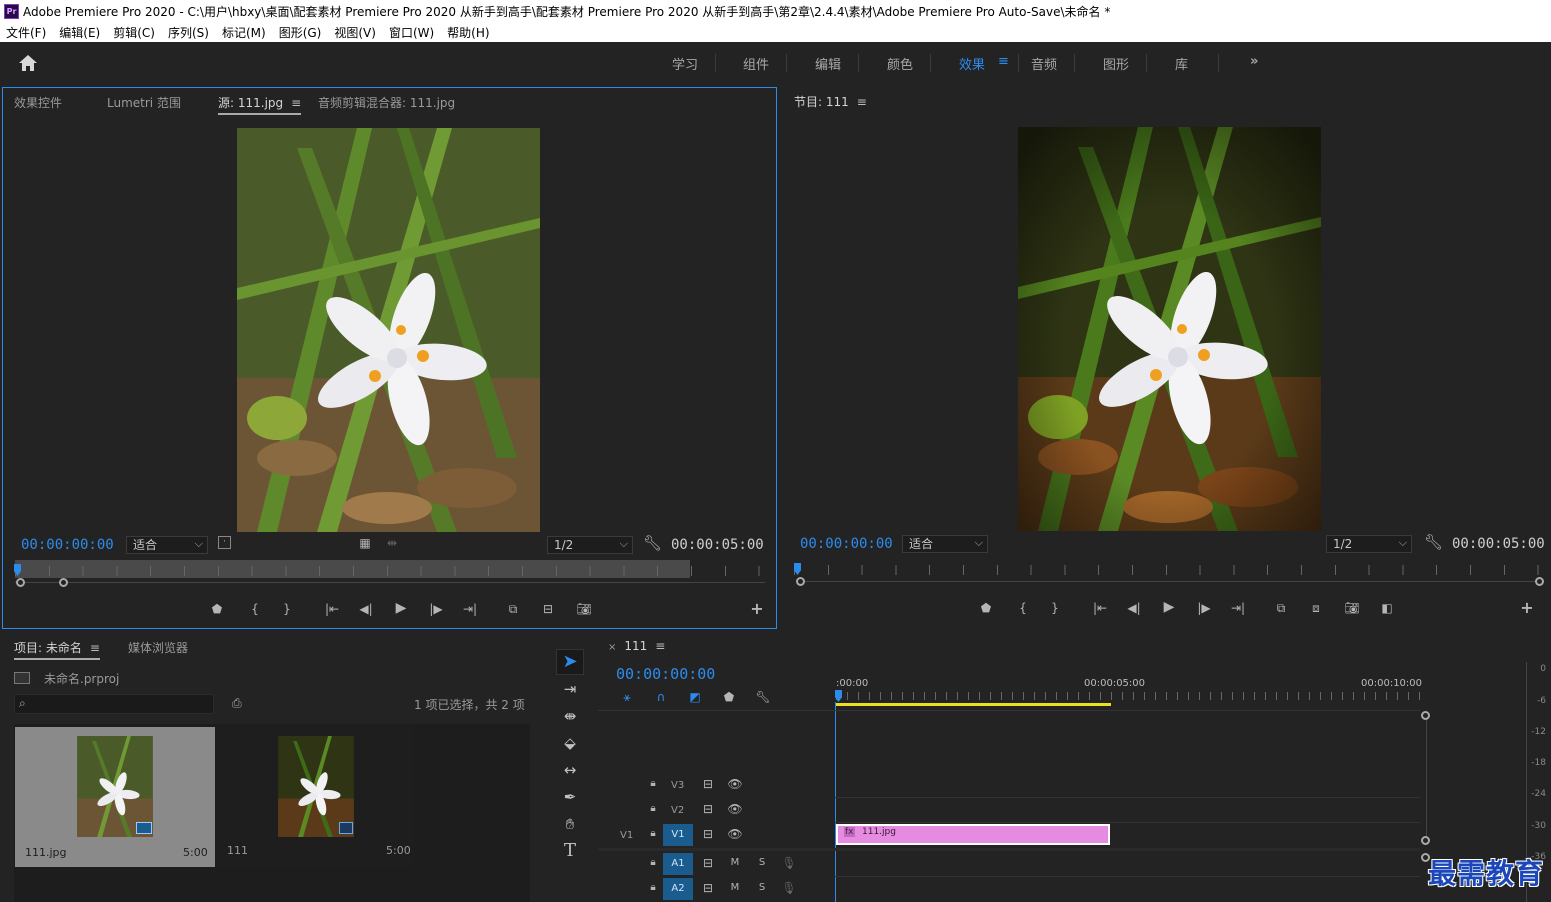  What do you see at coordinates (973, 834) in the screenshot?
I see `timeline-clip: fx 111.jpg` at bounding box center [973, 834].